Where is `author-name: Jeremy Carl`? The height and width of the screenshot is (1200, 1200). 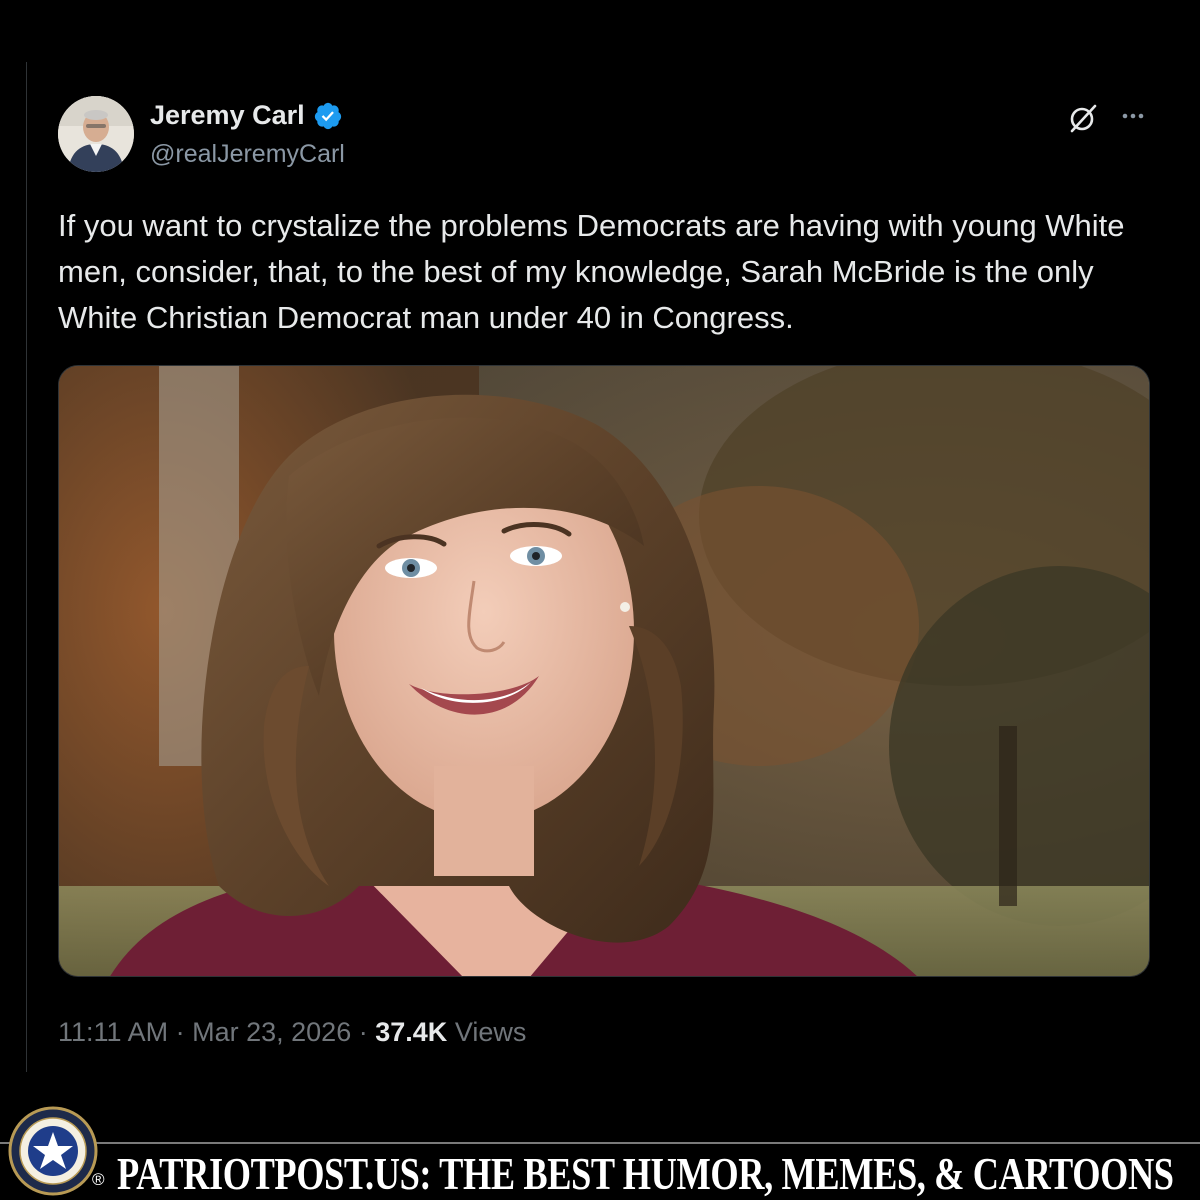 author-name: Jeremy Carl is located at coordinates (227, 115).